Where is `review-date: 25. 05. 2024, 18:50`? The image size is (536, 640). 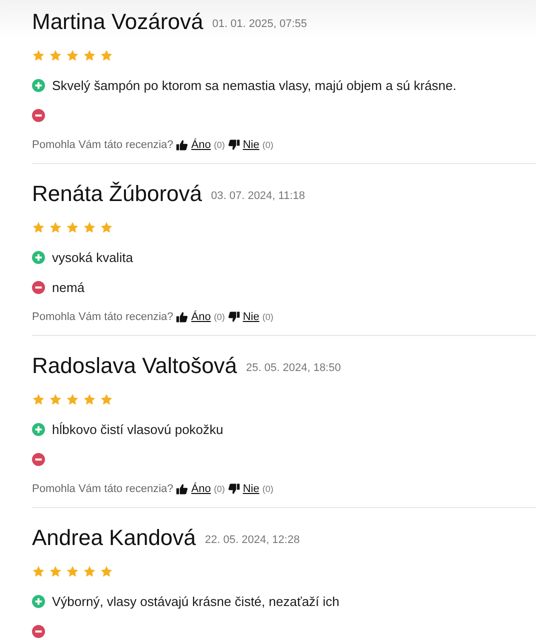
review-date: 25. 05. 2024, 18:50 is located at coordinates (293, 367).